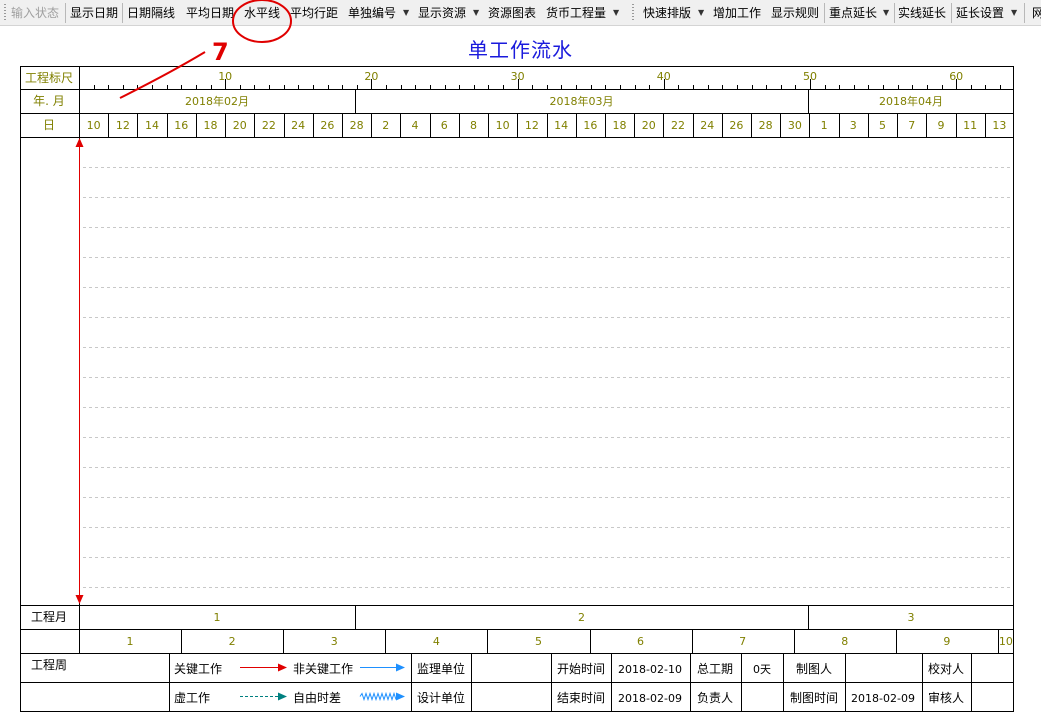  What do you see at coordinates (35, 13) in the screenshot?
I see `input-state-button: 输入状态` at bounding box center [35, 13].